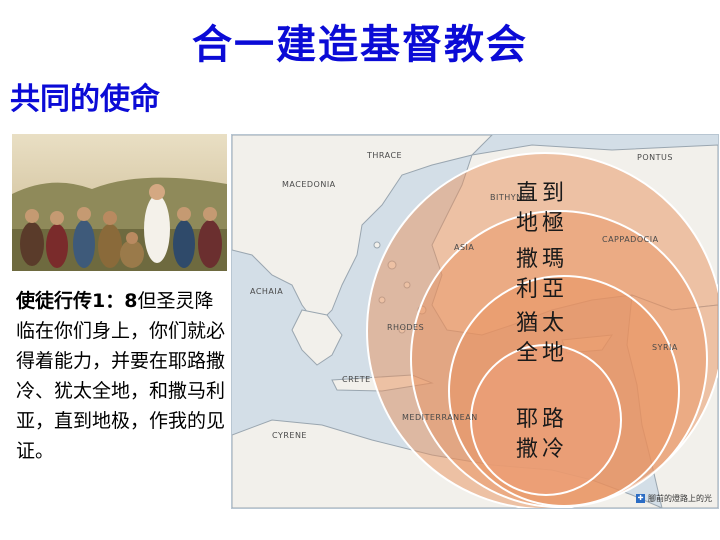 Image resolution: width=720 pixels, height=540 pixels. What do you see at coordinates (309, 184) in the screenshot?
I see `label-macedonia: MACEDONIA` at bounding box center [309, 184].